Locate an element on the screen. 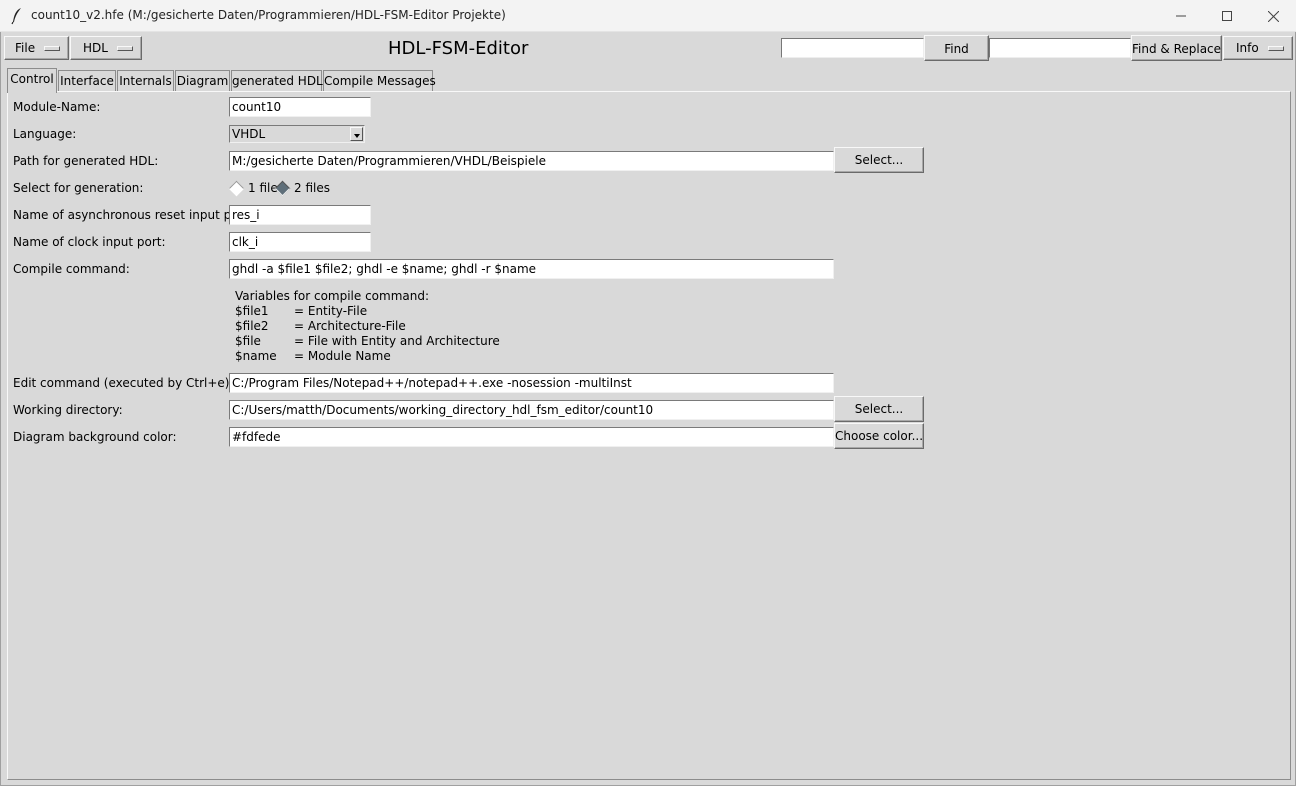 The image size is (1296, 786). language-label: Language: is located at coordinates (45, 134).